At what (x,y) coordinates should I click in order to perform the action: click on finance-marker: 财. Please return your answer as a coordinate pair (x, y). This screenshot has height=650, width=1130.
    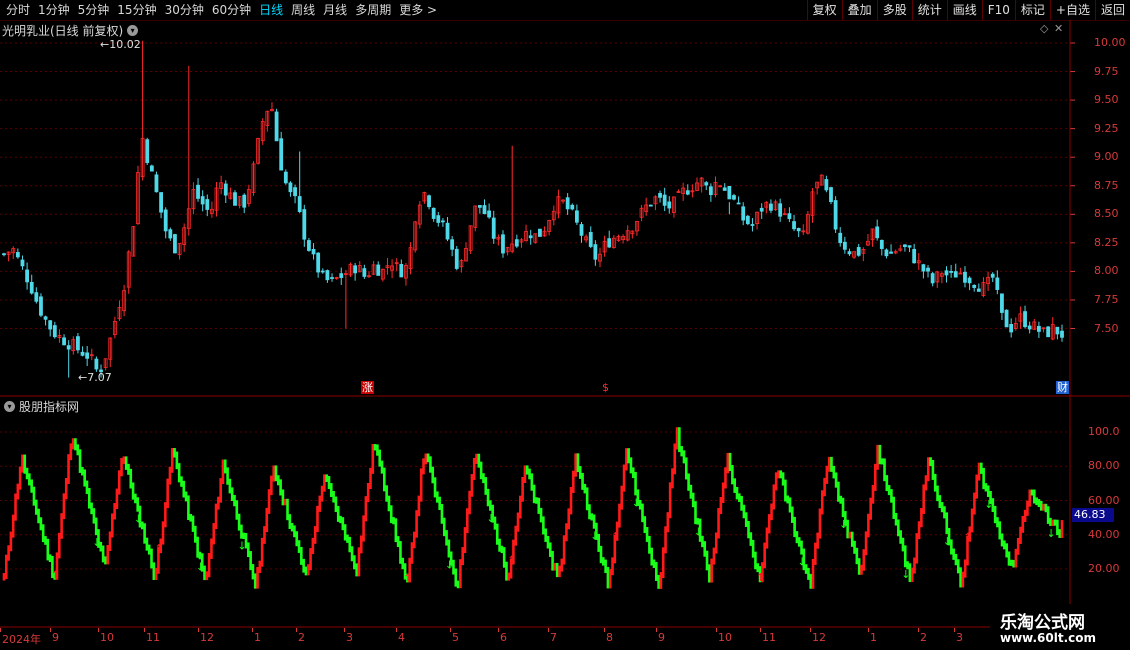
    Looking at the image, I should click on (1062, 387).